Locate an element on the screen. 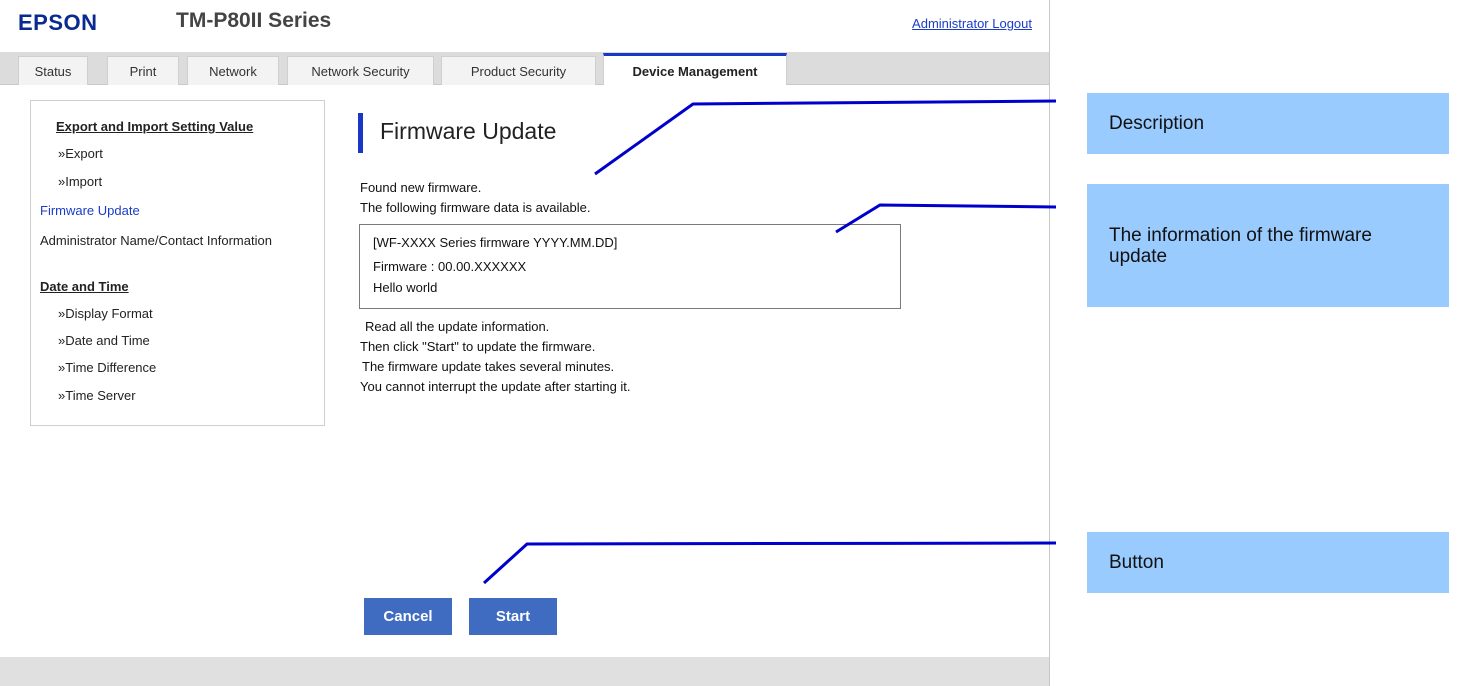 This screenshot has width=1458, height=686. button-leader-line is located at coordinates (769, 563).